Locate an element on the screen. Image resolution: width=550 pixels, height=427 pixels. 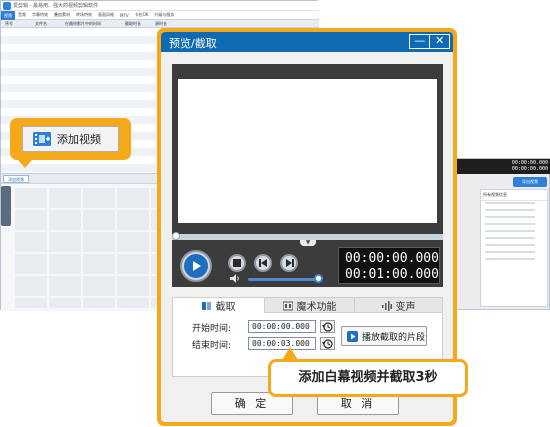
background-titlebar: 爱剪辑 - 最易用、强大的视频剪辑软件 is located at coordinates (160, 6).